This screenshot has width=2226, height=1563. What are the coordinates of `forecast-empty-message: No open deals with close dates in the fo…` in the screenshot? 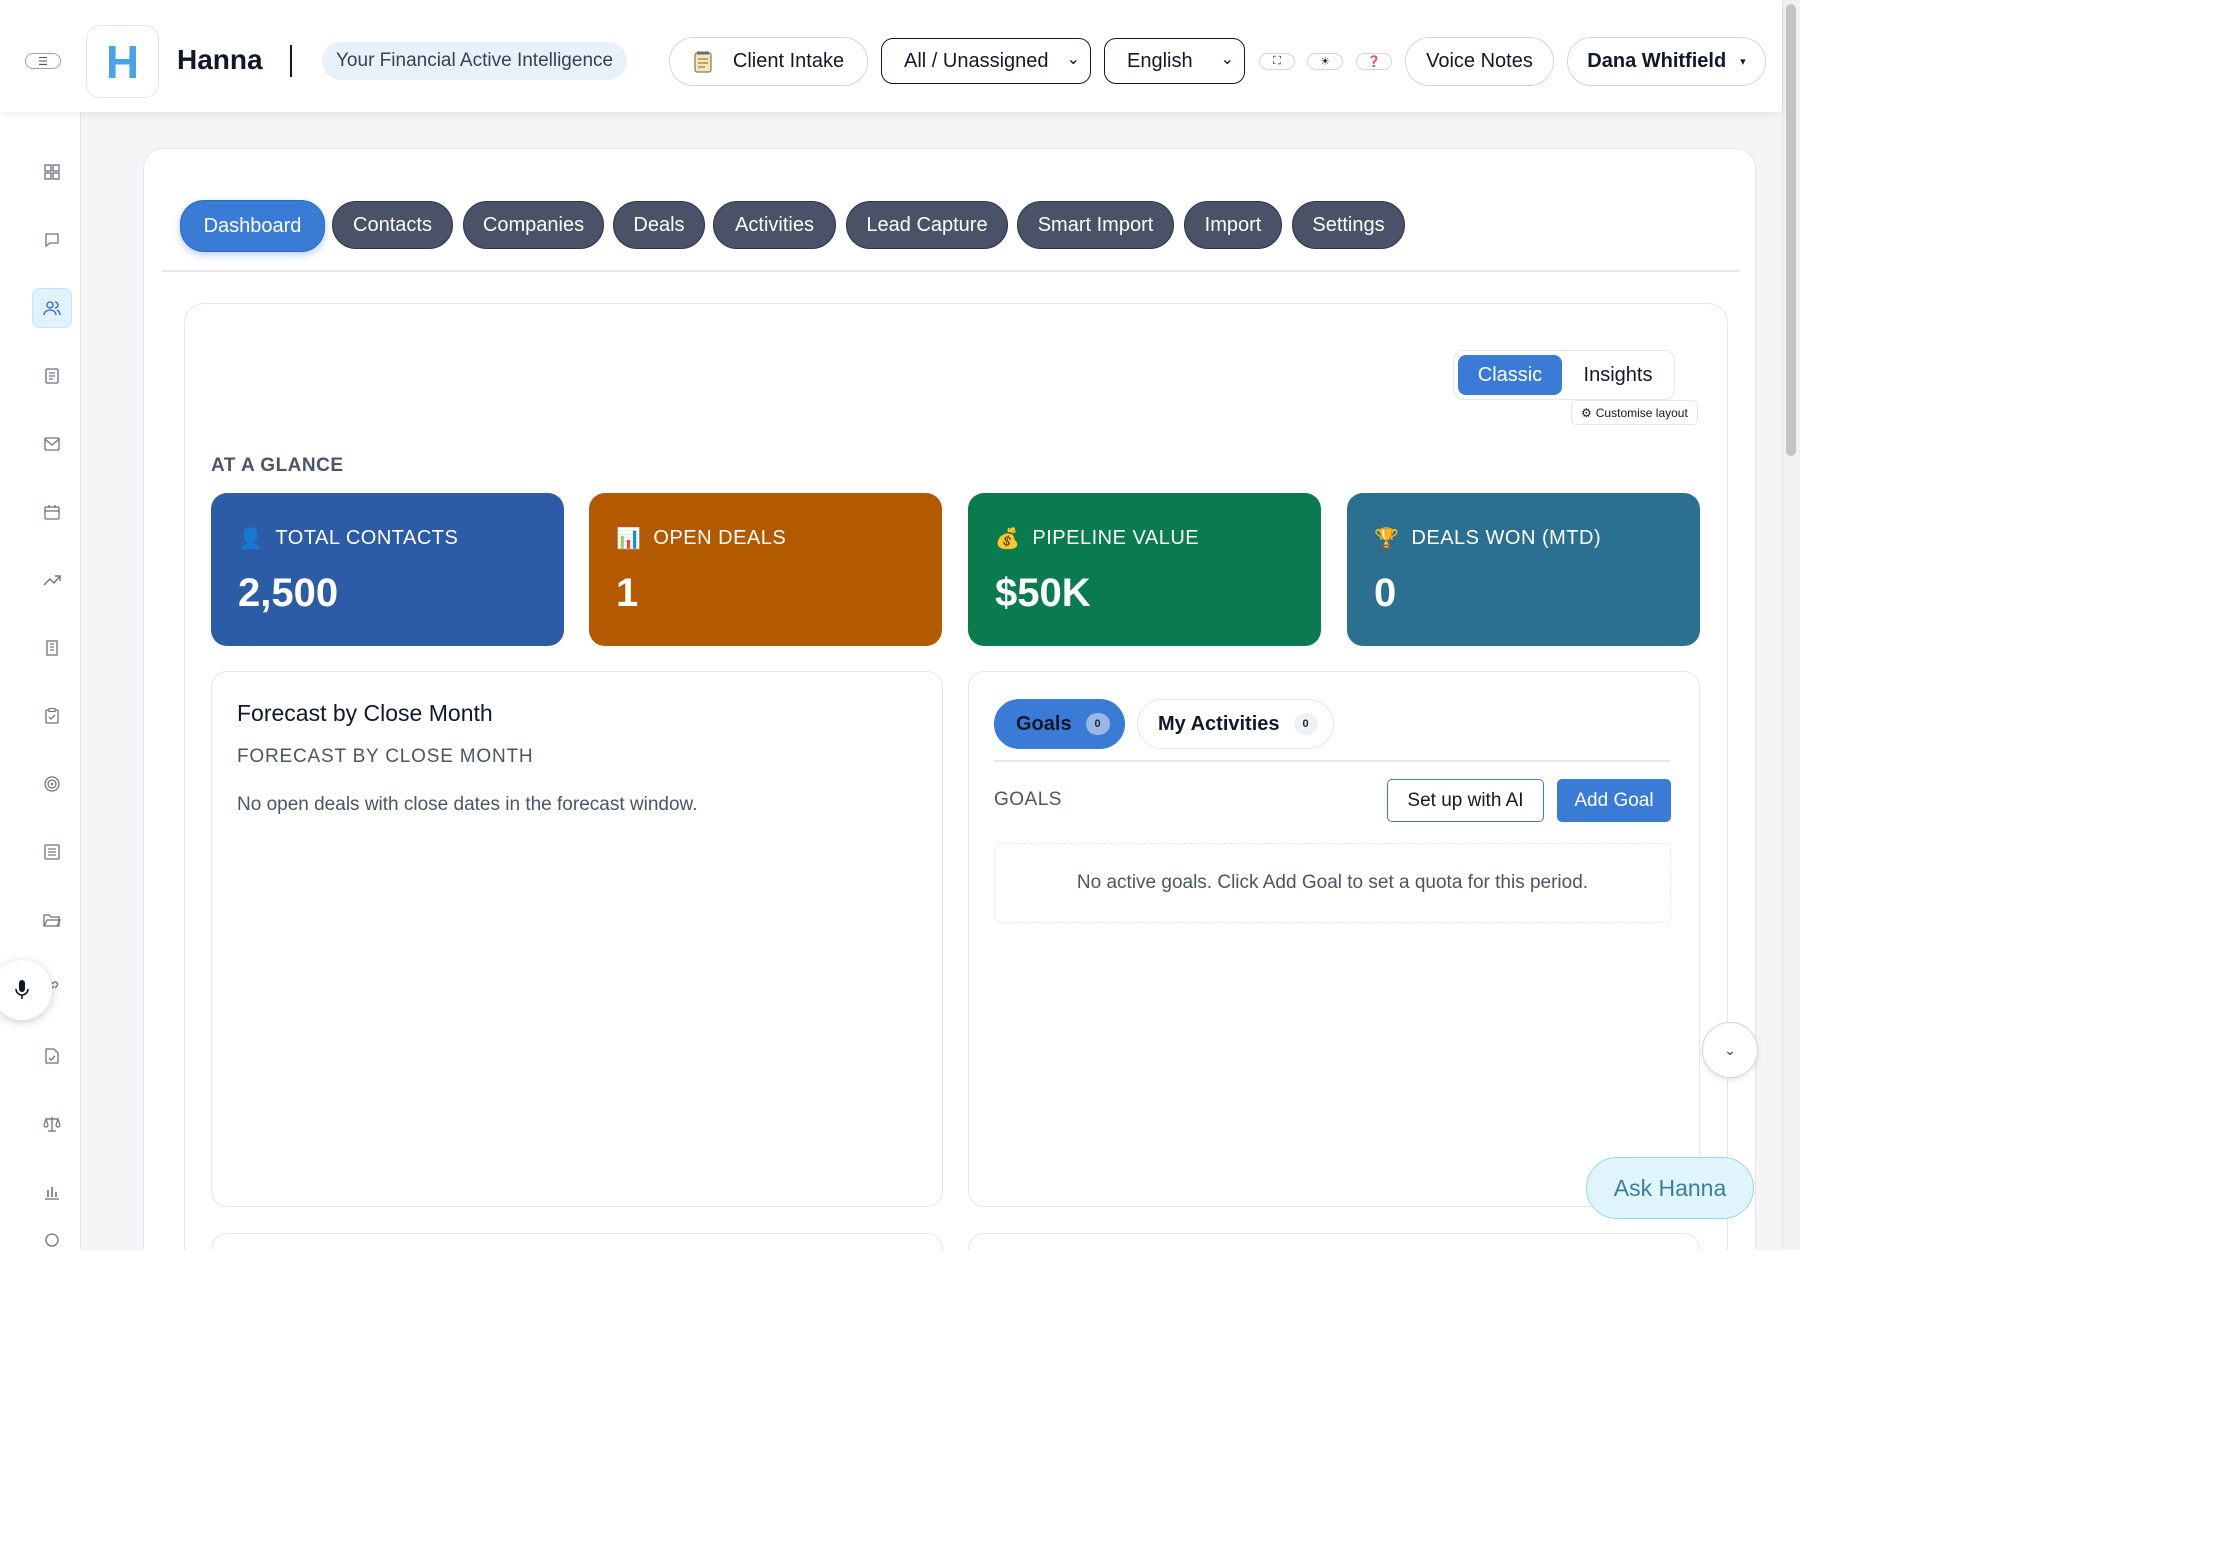 It's located at (467, 804).